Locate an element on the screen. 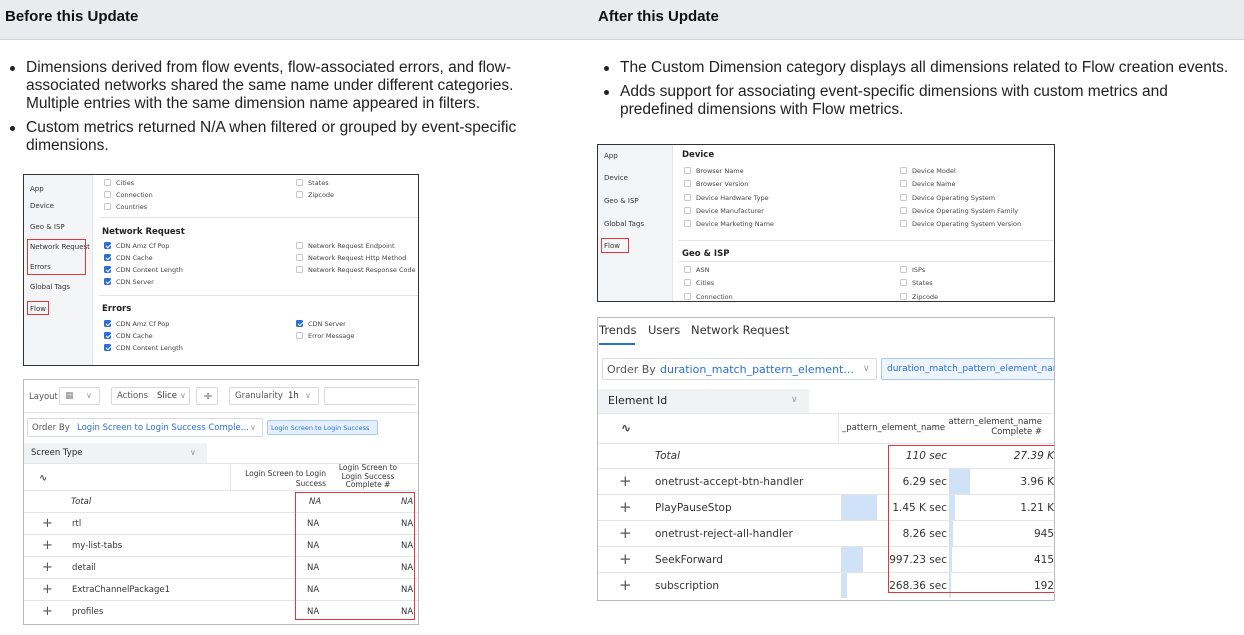 This screenshot has width=1244, height=635. dimension-checkbox: Countries is located at coordinates (125, 207).